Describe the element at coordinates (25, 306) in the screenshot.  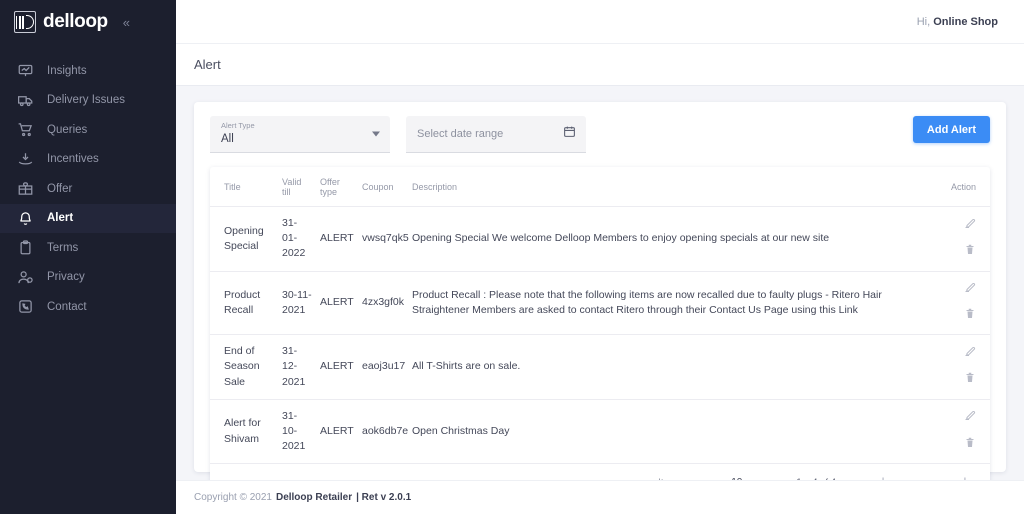
I see `phone-icon` at that location.